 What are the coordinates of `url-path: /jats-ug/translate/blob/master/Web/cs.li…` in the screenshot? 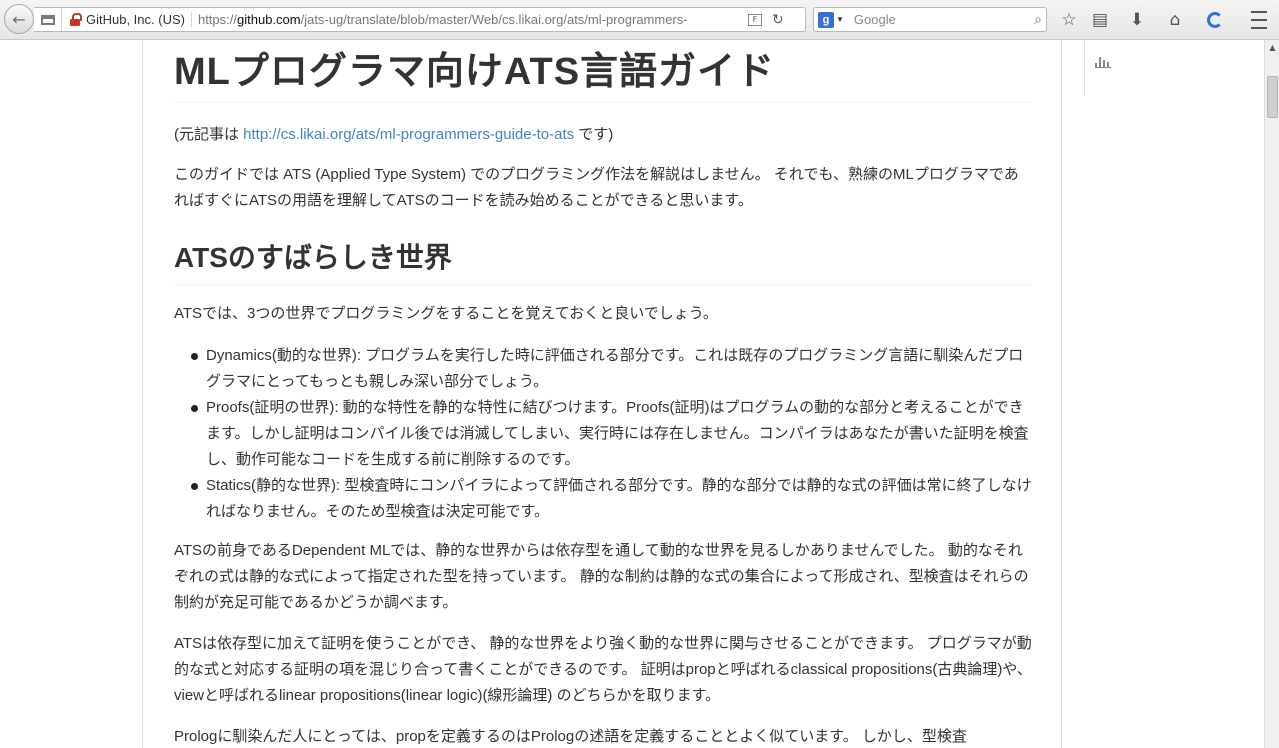 It's located at (494, 19).